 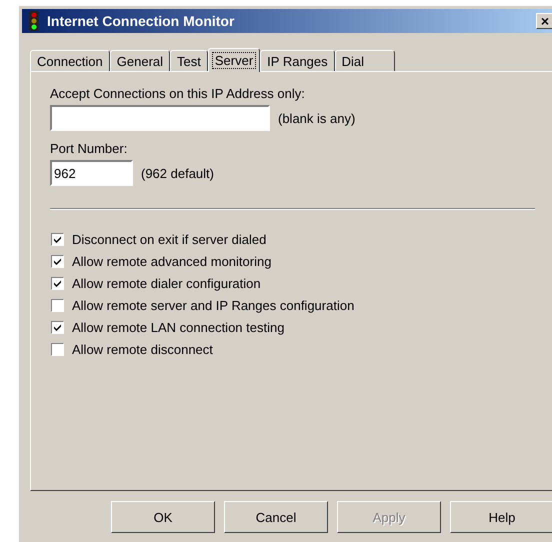 What do you see at coordinates (178, 93) in the screenshot?
I see `field-label: Accept Connections on this IP Address only:` at bounding box center [178, 93].